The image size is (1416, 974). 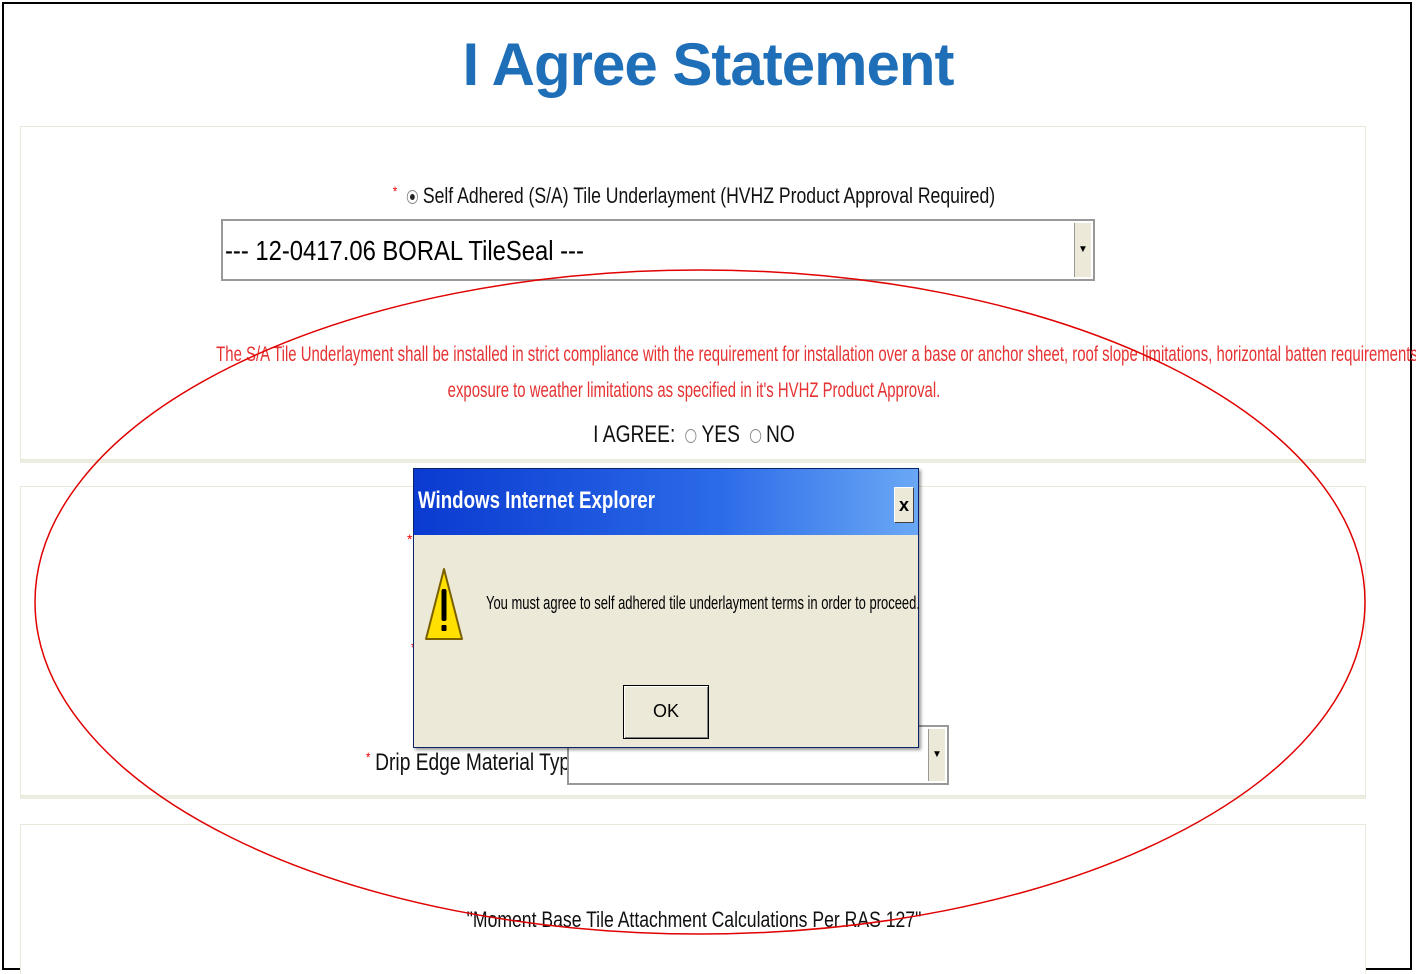 What do you see at coordinates (476, 762) in the screenshot?
I see `drip-edge-label: * Drip Edge Material Type:` at bounding box center [476, 762].